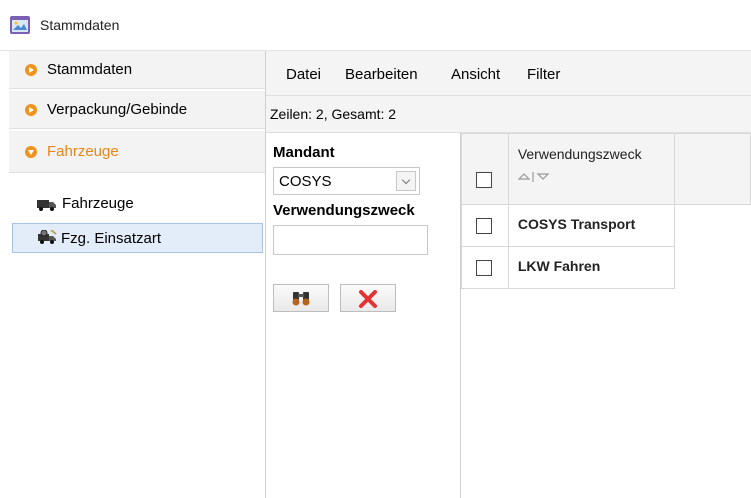 This screenshot has width=751, height=498. I want to click on tree-item-label: Fahrzeuge, so click(98, 203).